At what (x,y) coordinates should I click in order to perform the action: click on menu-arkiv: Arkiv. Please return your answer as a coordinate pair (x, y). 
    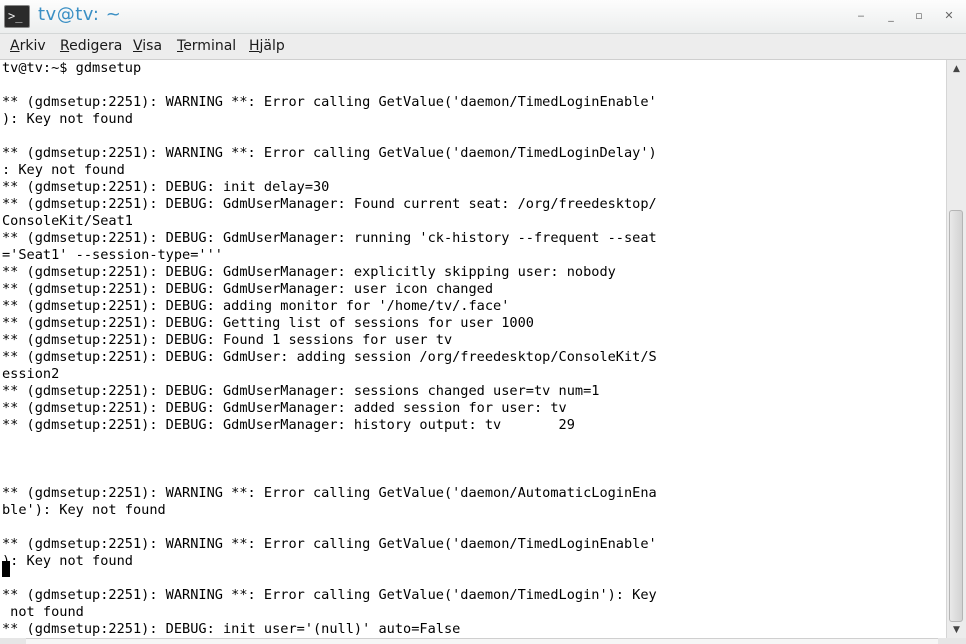
    Looking at the image, I should click on (28, 46).